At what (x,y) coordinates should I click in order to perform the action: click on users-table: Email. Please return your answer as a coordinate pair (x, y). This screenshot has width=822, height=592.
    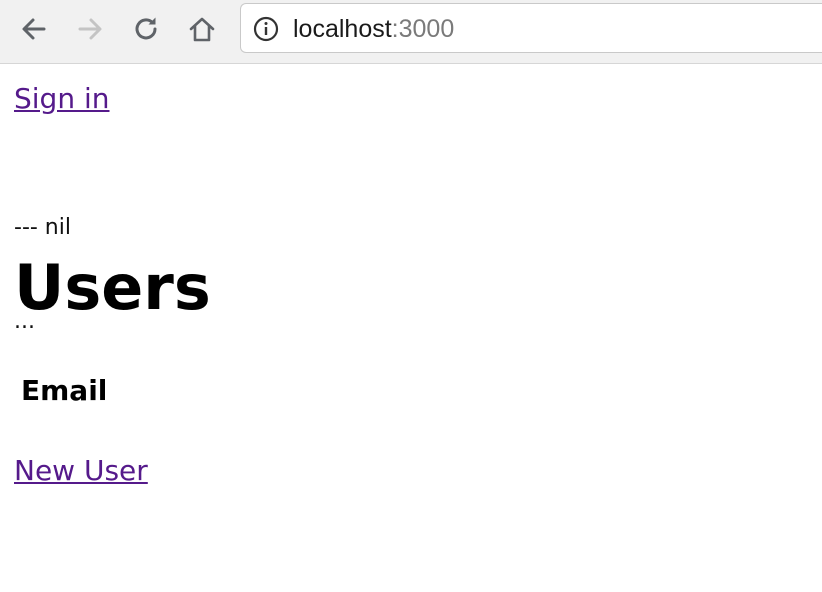
    Looking at the image, I should click on (64, 391).